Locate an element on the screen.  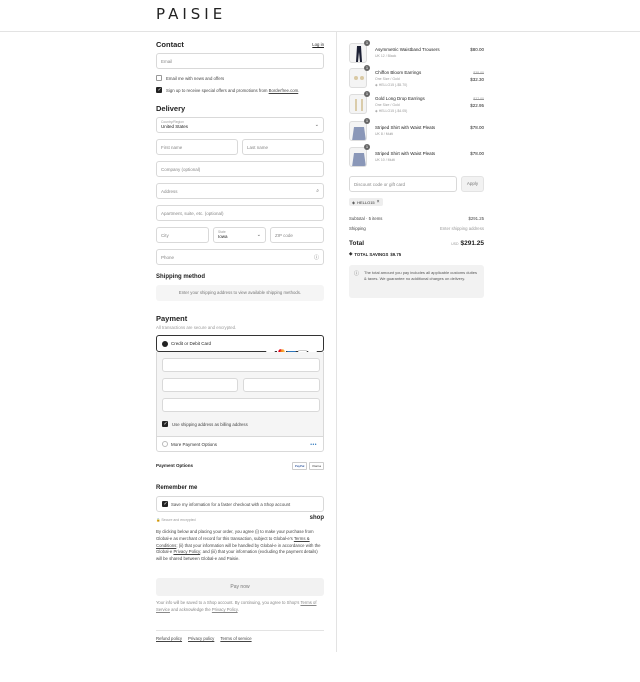
total-label: Total is located at coordinates (357, 243).